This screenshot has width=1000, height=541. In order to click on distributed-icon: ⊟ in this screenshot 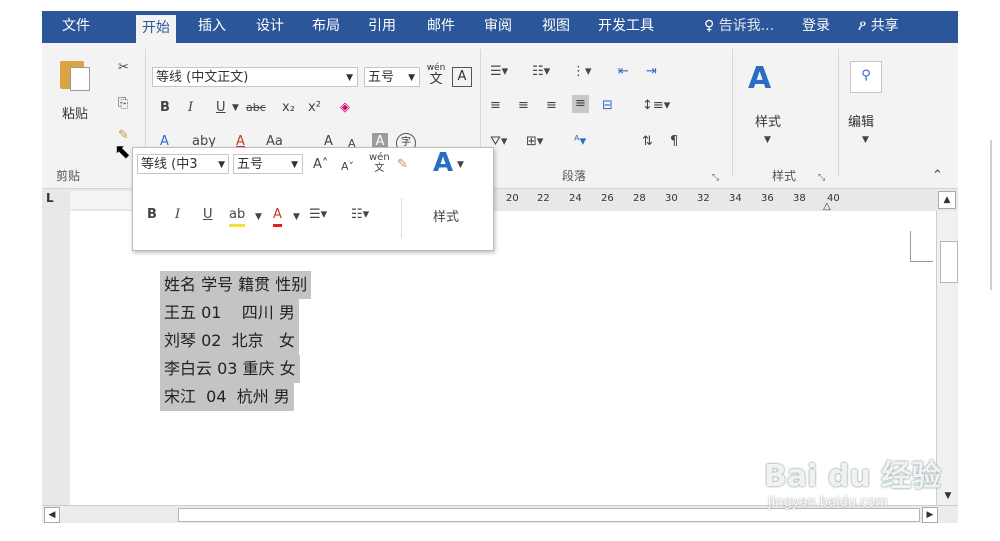, I will do `click(607, 106)`.